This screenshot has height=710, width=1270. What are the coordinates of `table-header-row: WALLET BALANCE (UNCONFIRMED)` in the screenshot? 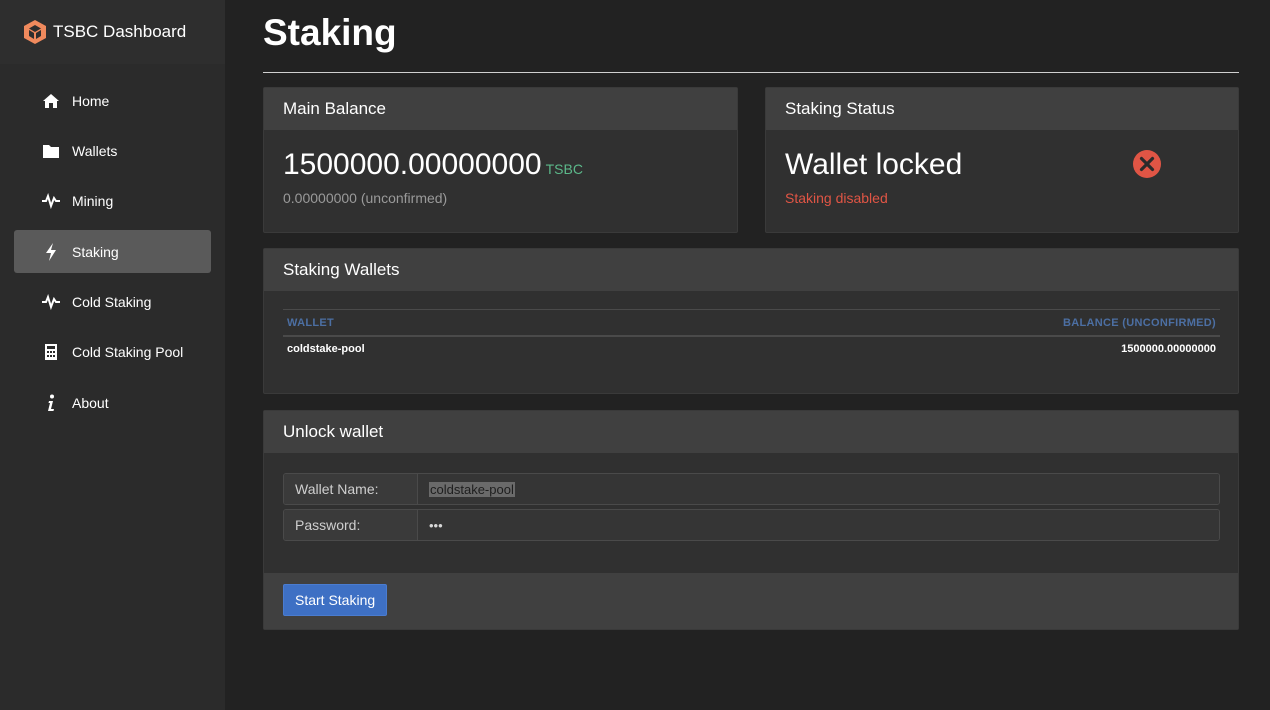 It's located at (751, 323).